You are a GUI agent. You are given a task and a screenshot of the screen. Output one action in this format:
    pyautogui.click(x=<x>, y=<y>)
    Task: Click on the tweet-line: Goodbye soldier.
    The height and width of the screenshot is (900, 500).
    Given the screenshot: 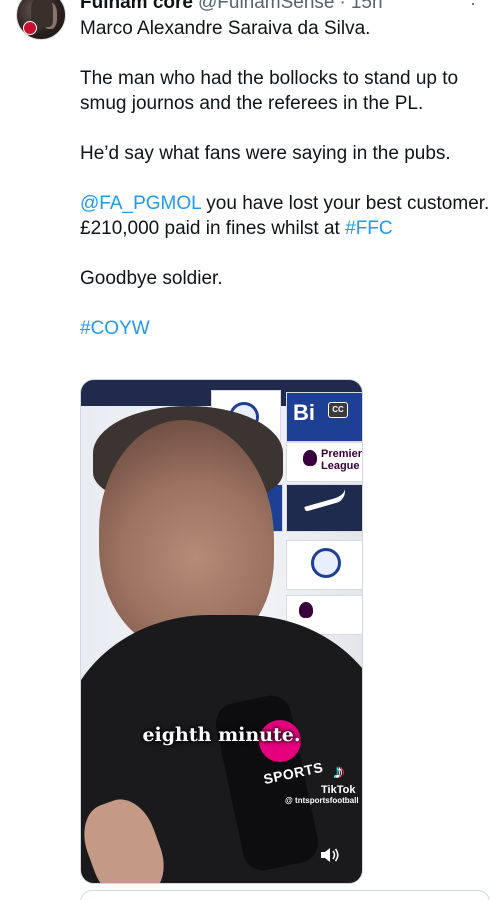 What is the action you would take?
    pyautogui.click(x=151, y=278)
    